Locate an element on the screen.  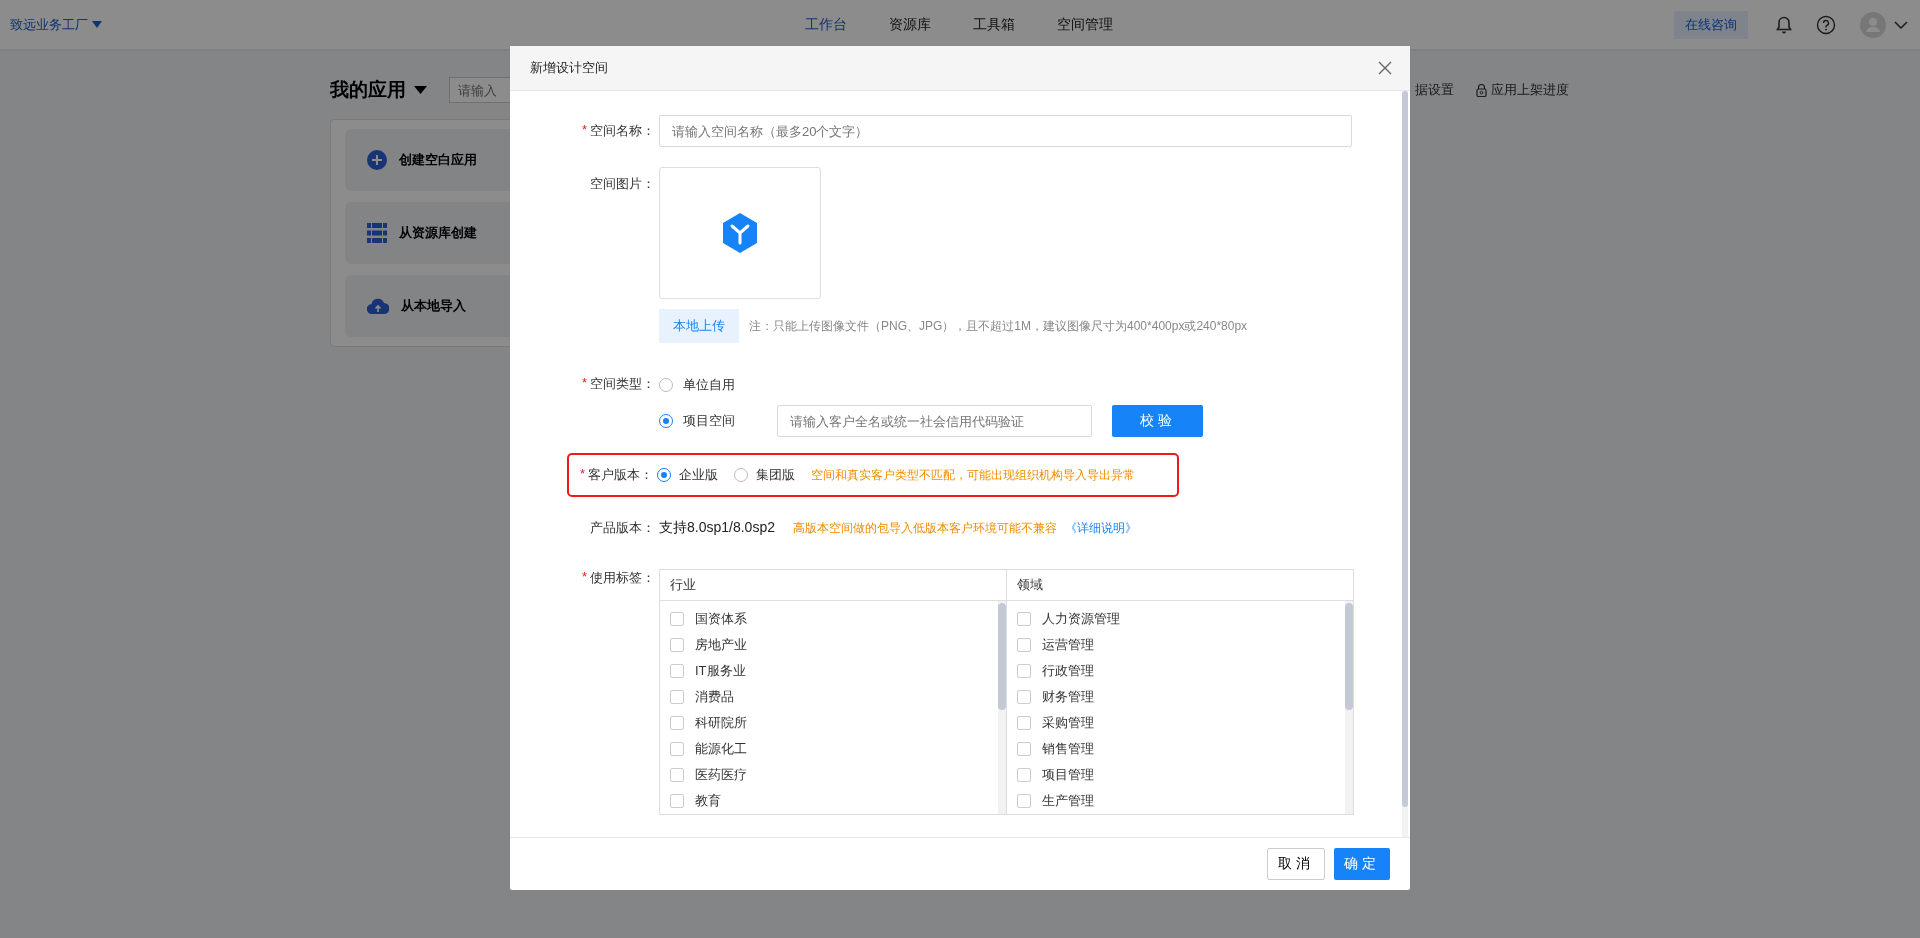
tag-checkbox: 科研院所 is located at coordinates (829, 723).